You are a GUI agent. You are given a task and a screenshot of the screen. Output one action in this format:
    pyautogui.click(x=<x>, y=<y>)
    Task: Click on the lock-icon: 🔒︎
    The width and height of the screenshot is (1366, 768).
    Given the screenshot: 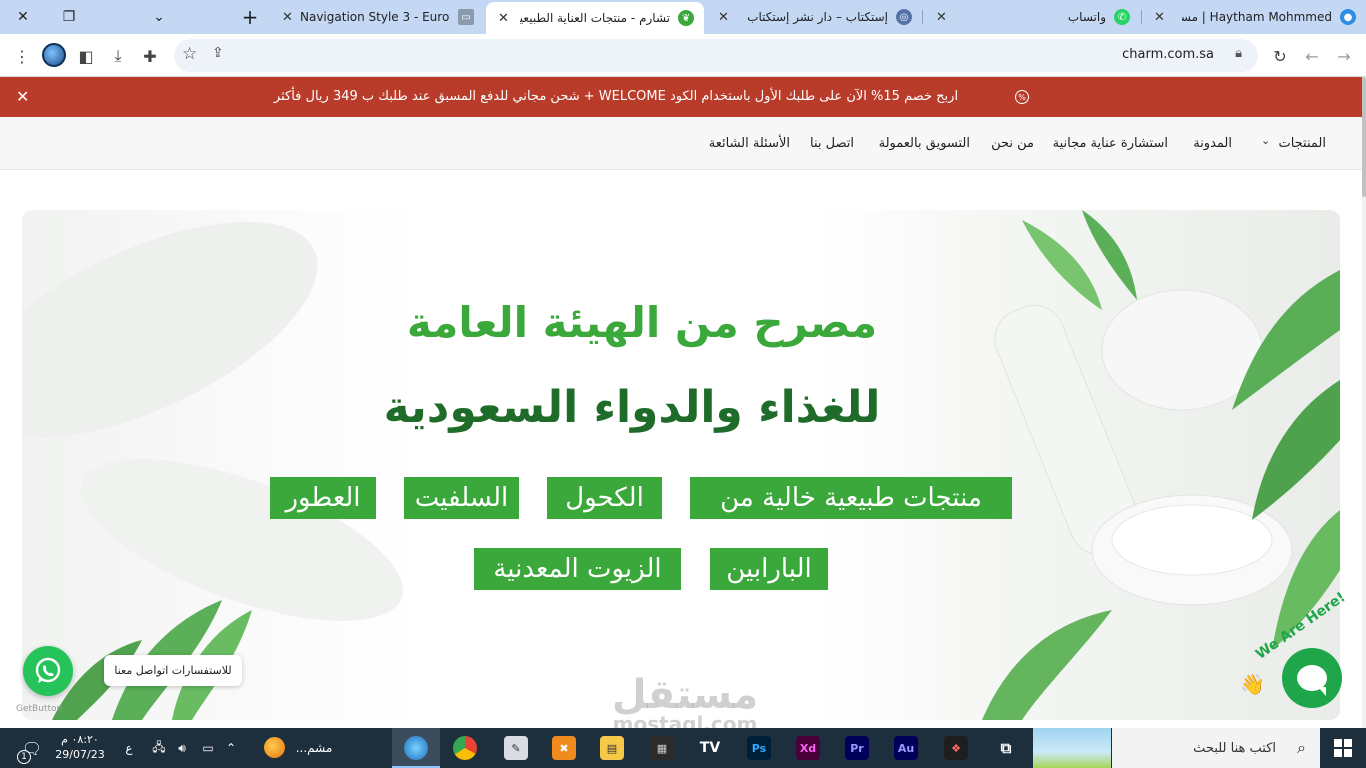 What is the action you would take?
    pyautogui.click(x=1238, y=53)
    